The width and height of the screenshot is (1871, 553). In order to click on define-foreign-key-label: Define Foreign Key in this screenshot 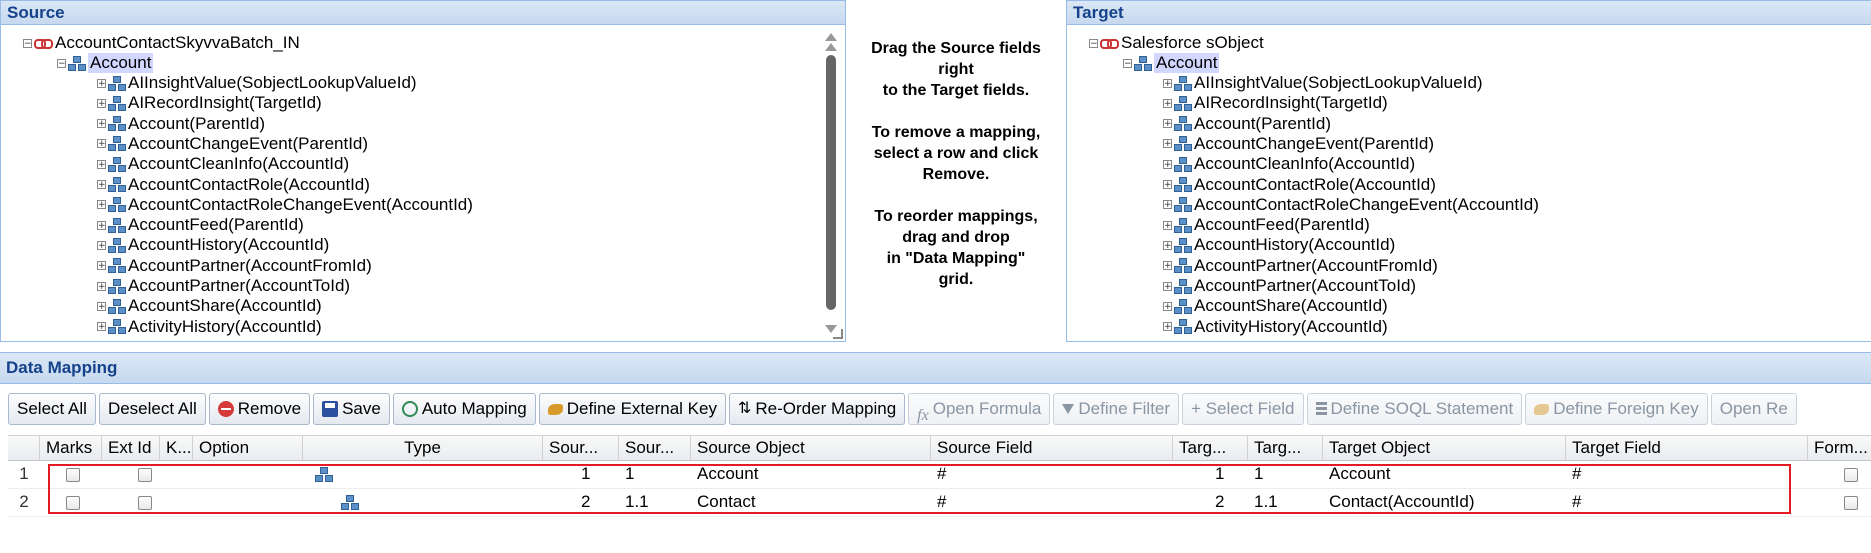, I will do `click(1626, 408)`.